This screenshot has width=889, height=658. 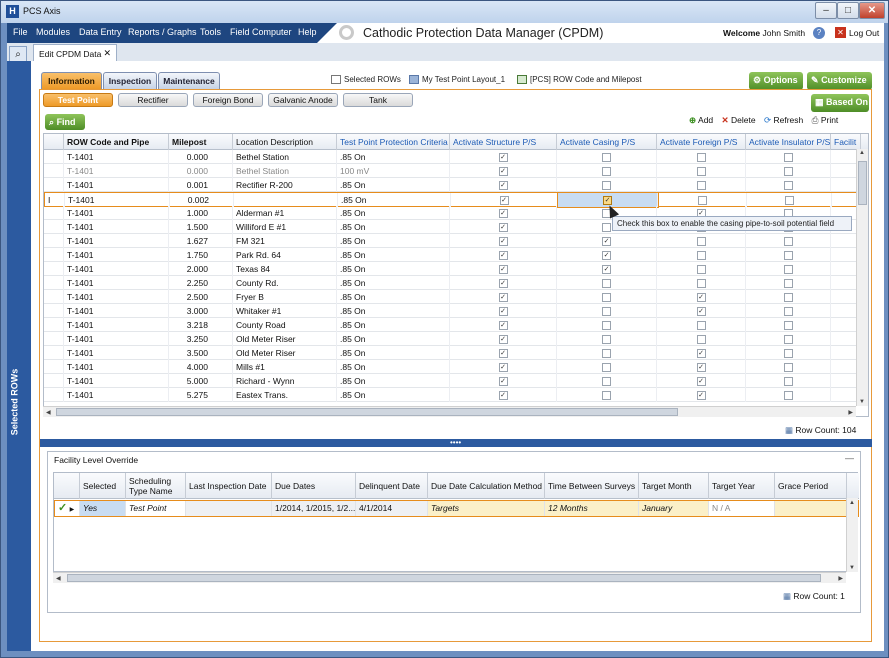 I want to click on col-milepost: Milepost, so click(x=201, y=142).